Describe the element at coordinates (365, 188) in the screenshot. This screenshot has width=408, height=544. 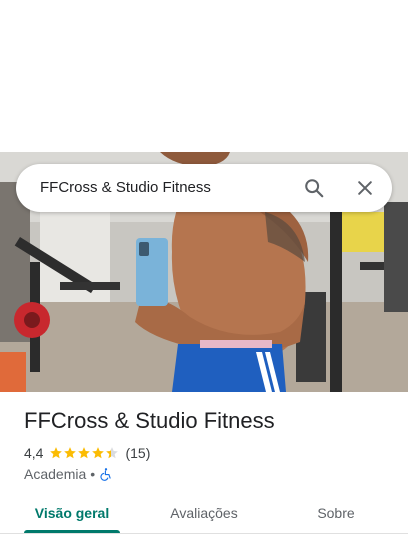
I see `close-icon` at that location.